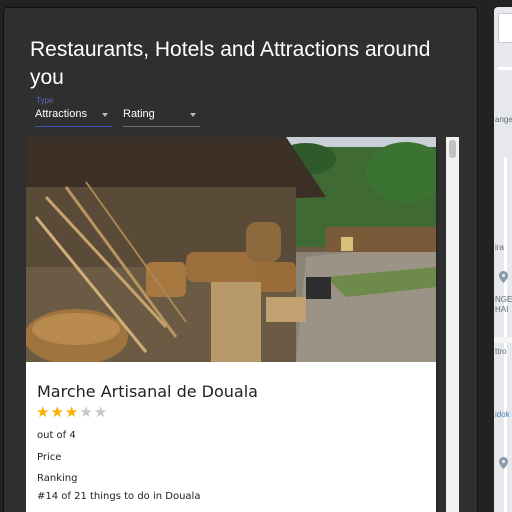 The width and height of the screenshot is (512, 512). I want to click on map-label: NGE, so click(503, 299).